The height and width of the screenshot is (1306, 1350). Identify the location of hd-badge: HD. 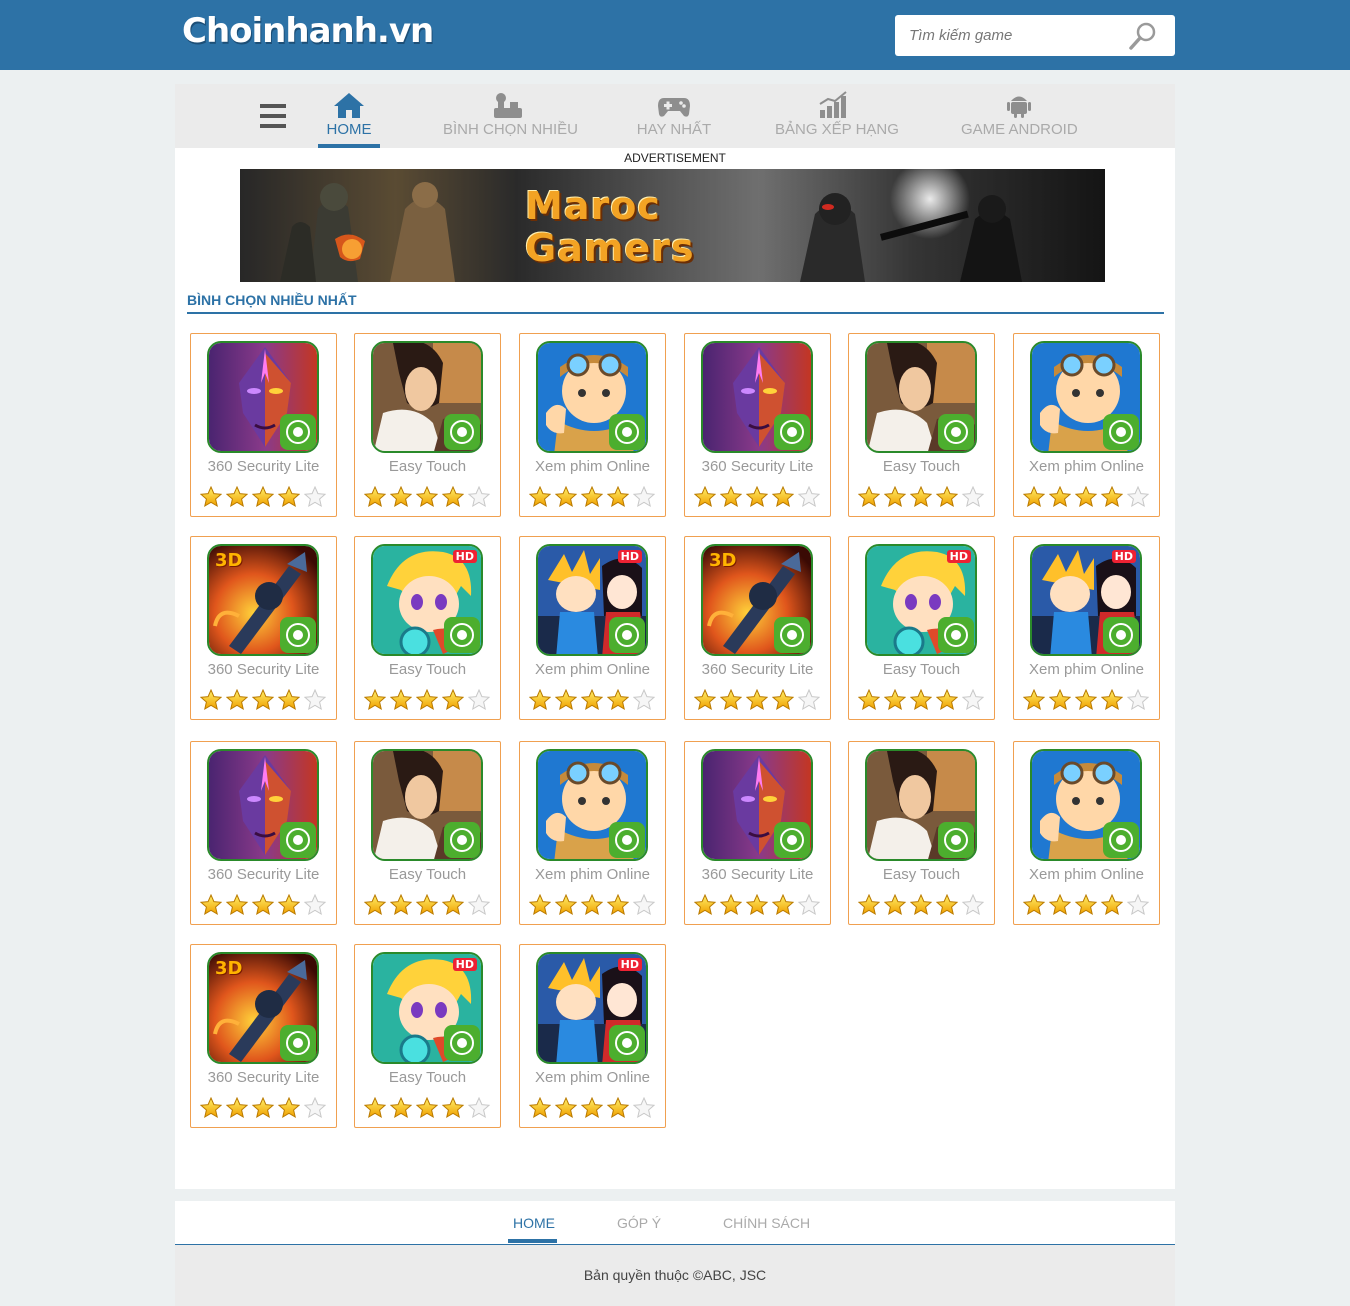
(958, 556).